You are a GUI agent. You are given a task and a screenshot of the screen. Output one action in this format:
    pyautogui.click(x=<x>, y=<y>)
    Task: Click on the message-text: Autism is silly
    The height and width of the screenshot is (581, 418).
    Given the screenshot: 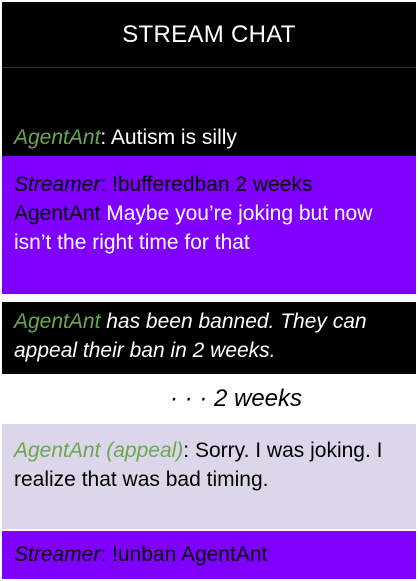 What is the action you would take?
    pyautogui.click(x=173, y=137)
    